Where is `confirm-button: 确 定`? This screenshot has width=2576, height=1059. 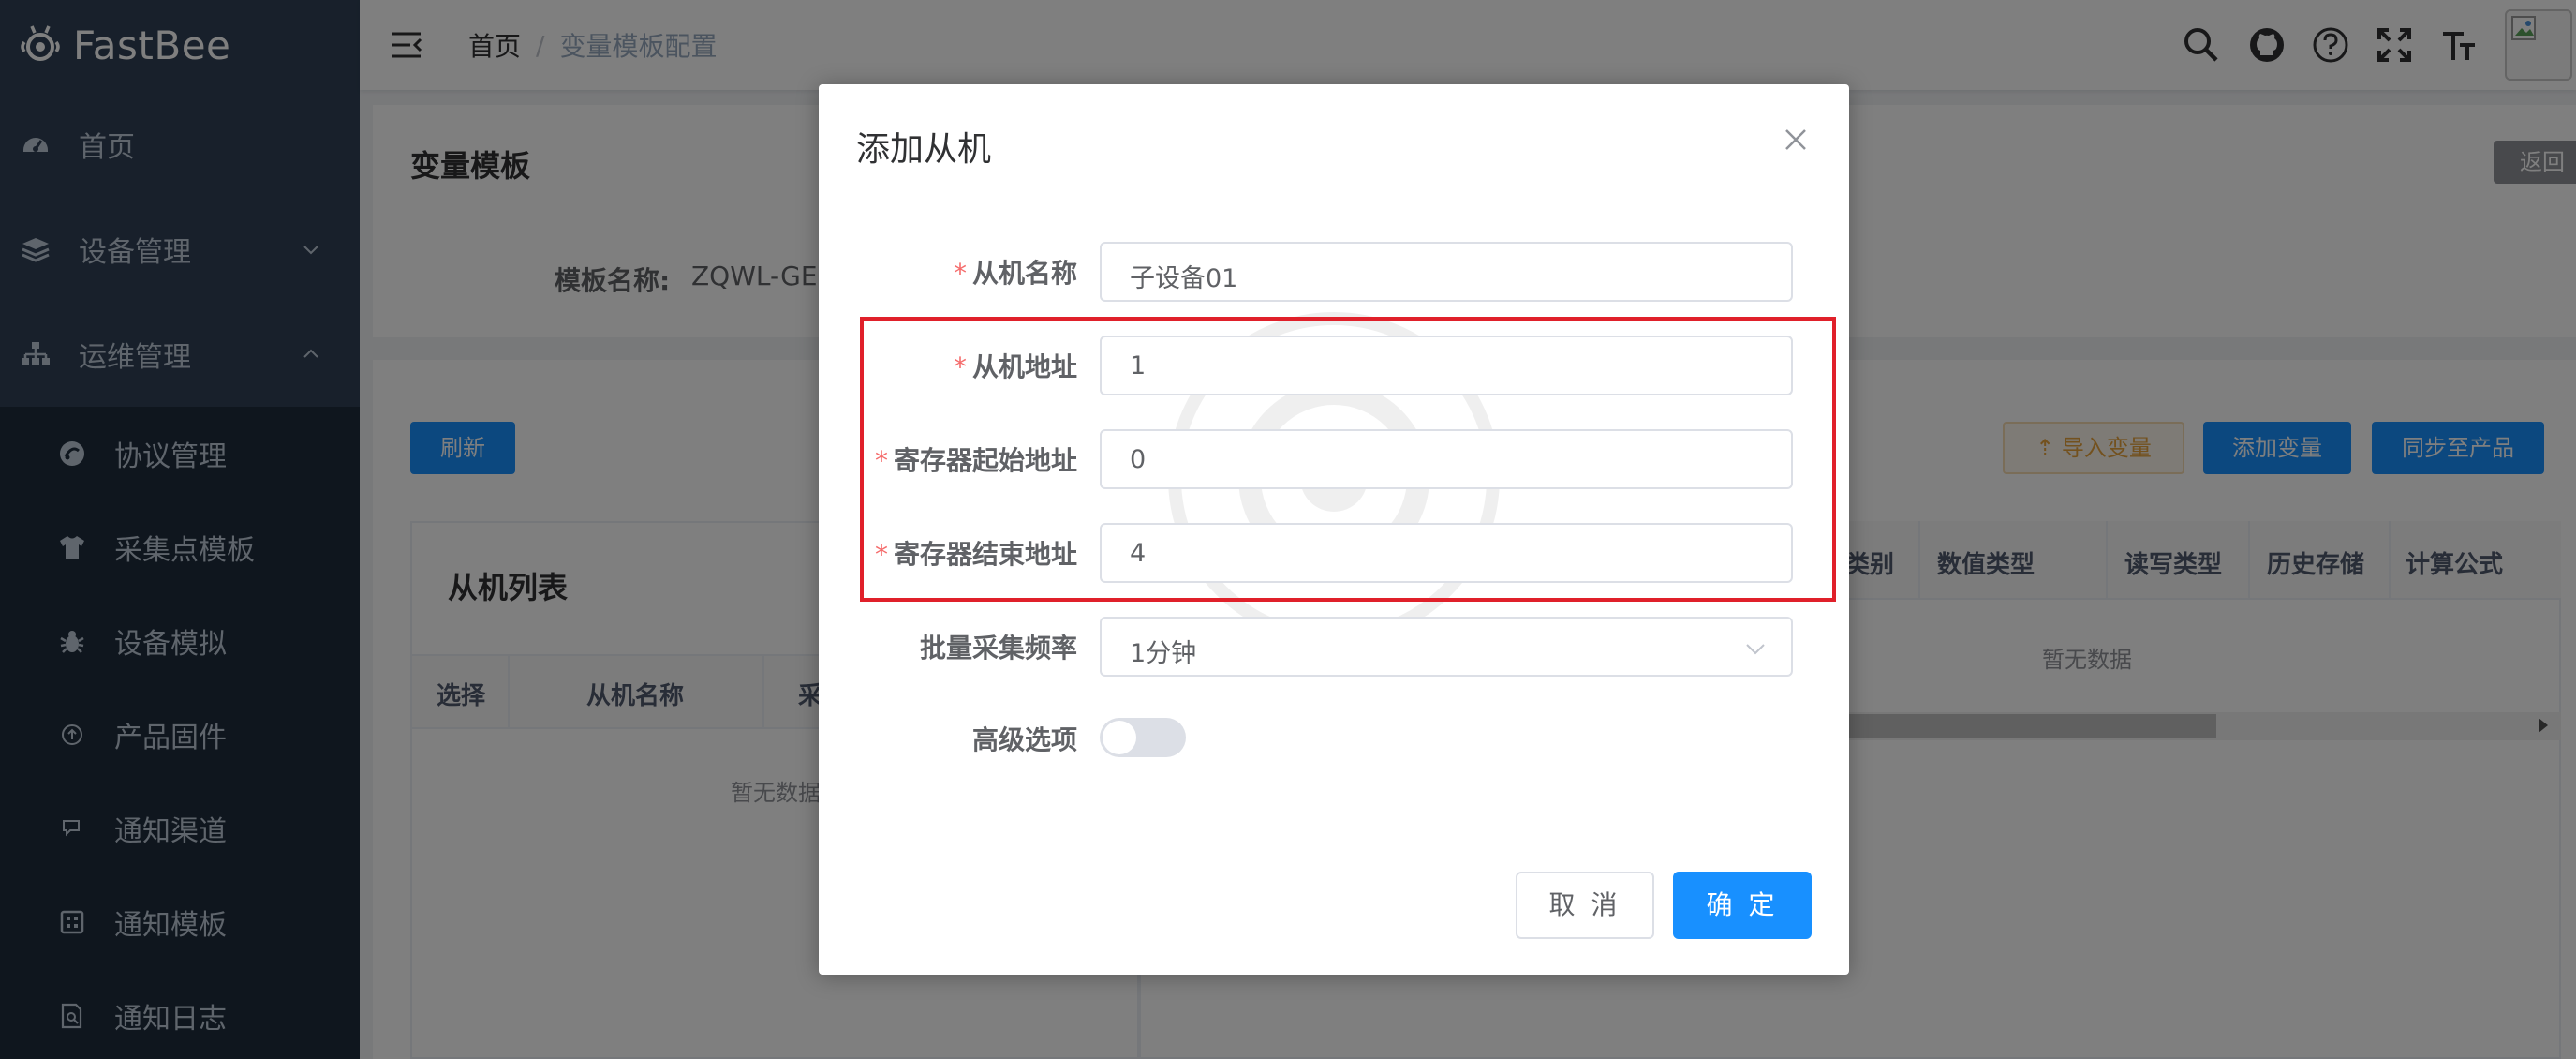 confirm-button: 确 定 is located at coordinates (1743, 906).